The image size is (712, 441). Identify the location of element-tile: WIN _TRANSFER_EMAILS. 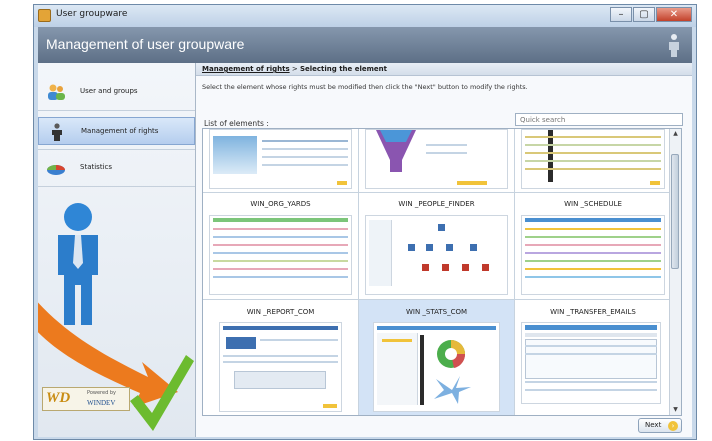
(593, 357).